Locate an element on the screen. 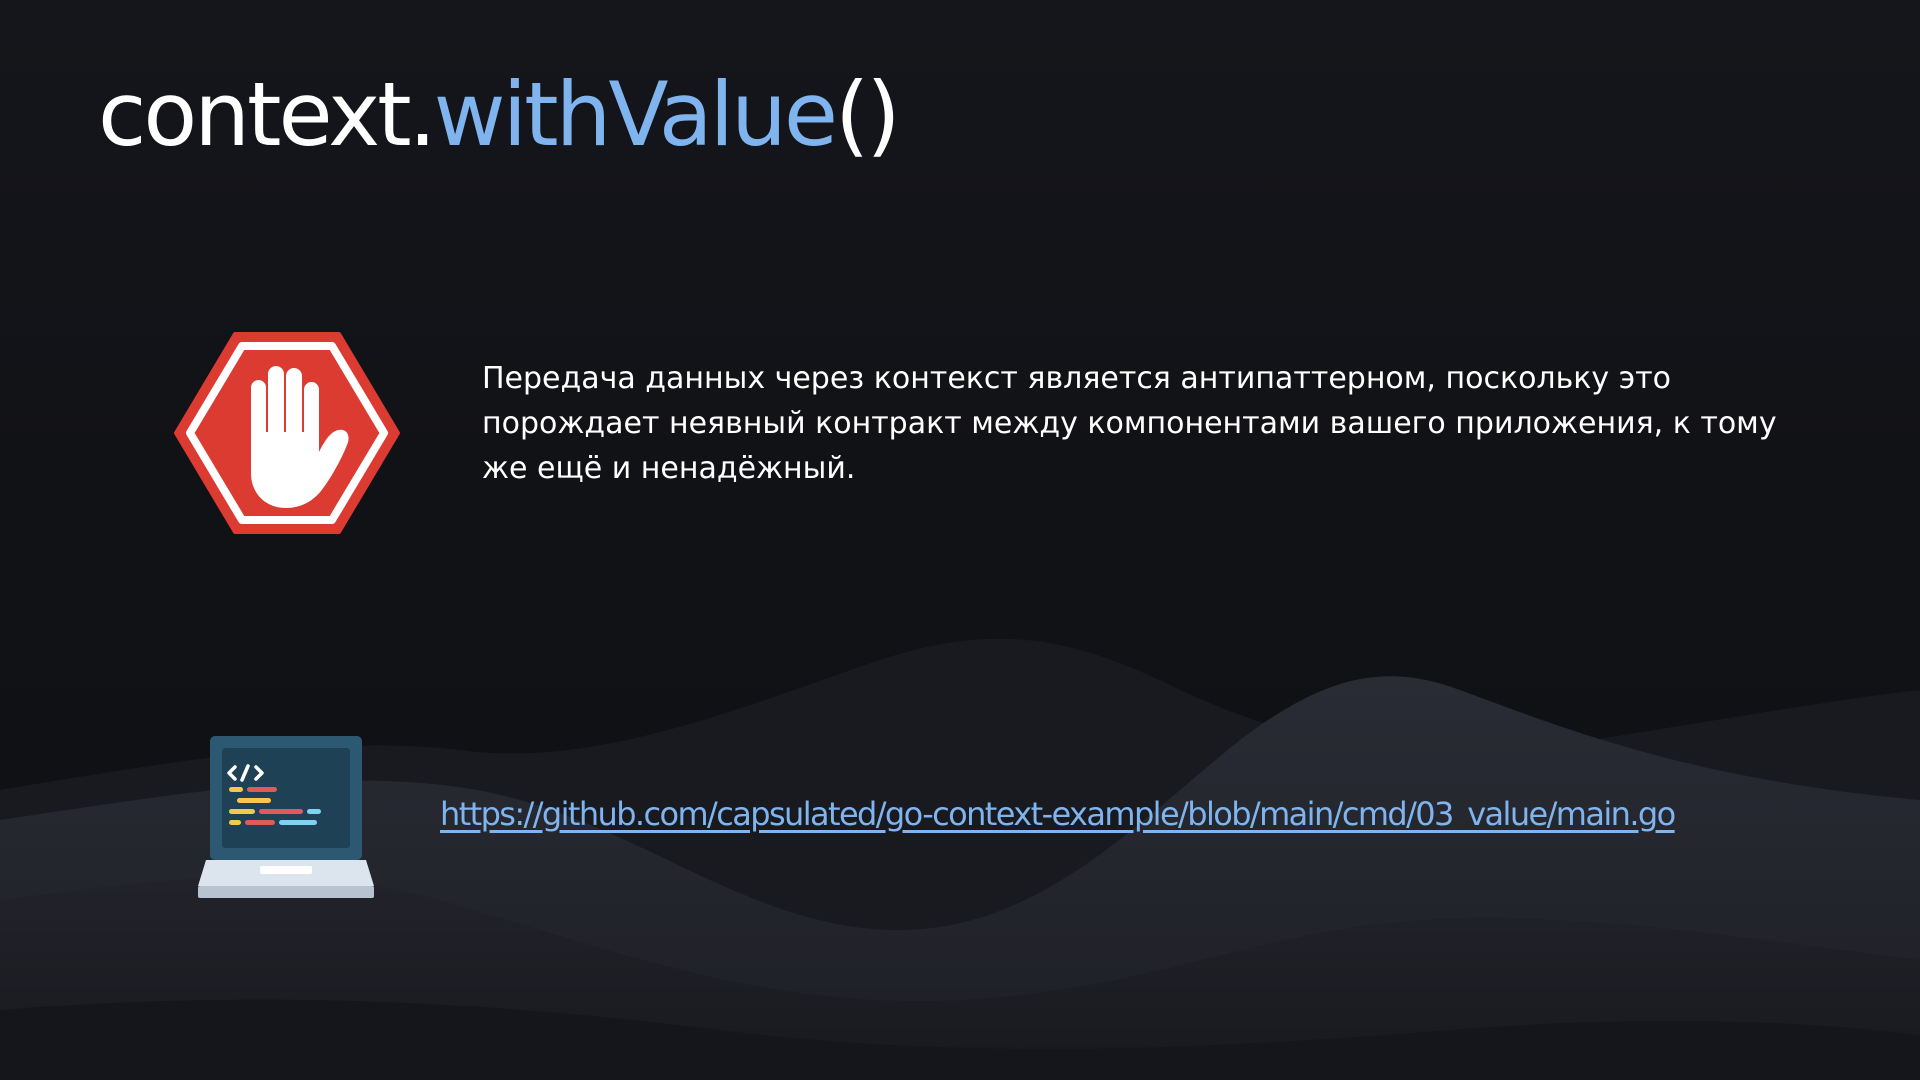  slide-title: context.withValue() is located at coordinates (499, 115).